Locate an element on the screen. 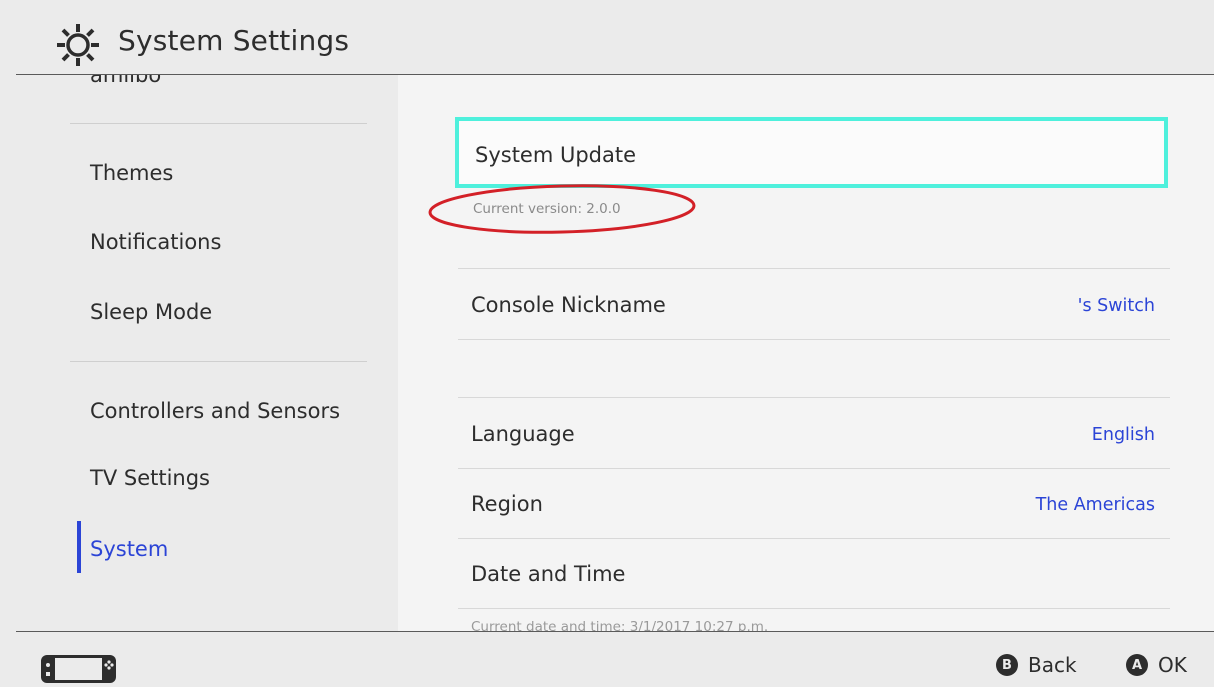 This screenshot has width=1214, height=687. a-button-icon: A is located at coordinates (1137, 665).